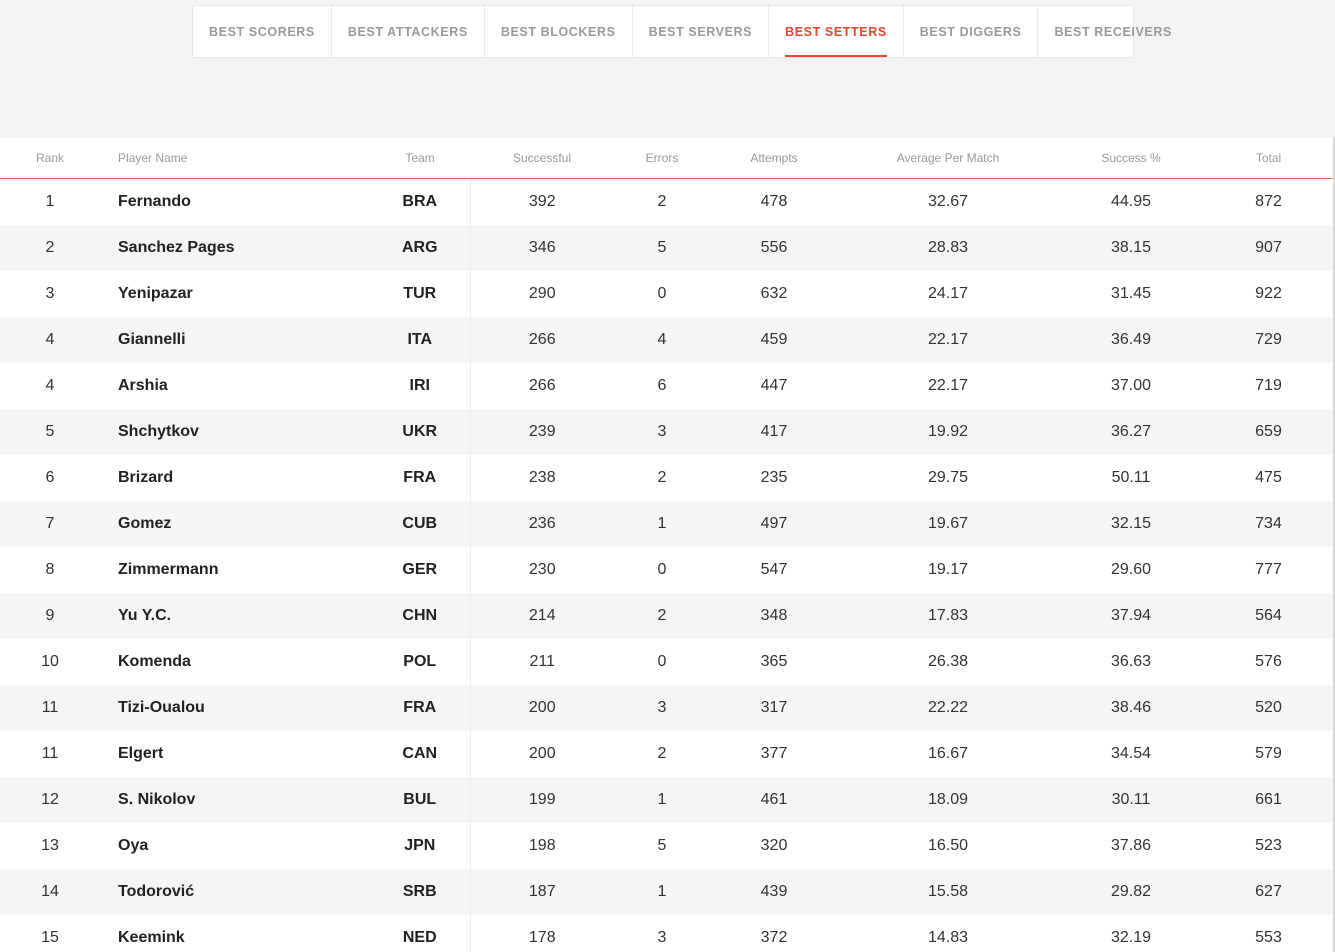  Describe the element at coordinates (948, 845) in the screenshot. I see `average-per-match-cell: 16.50` at that location.